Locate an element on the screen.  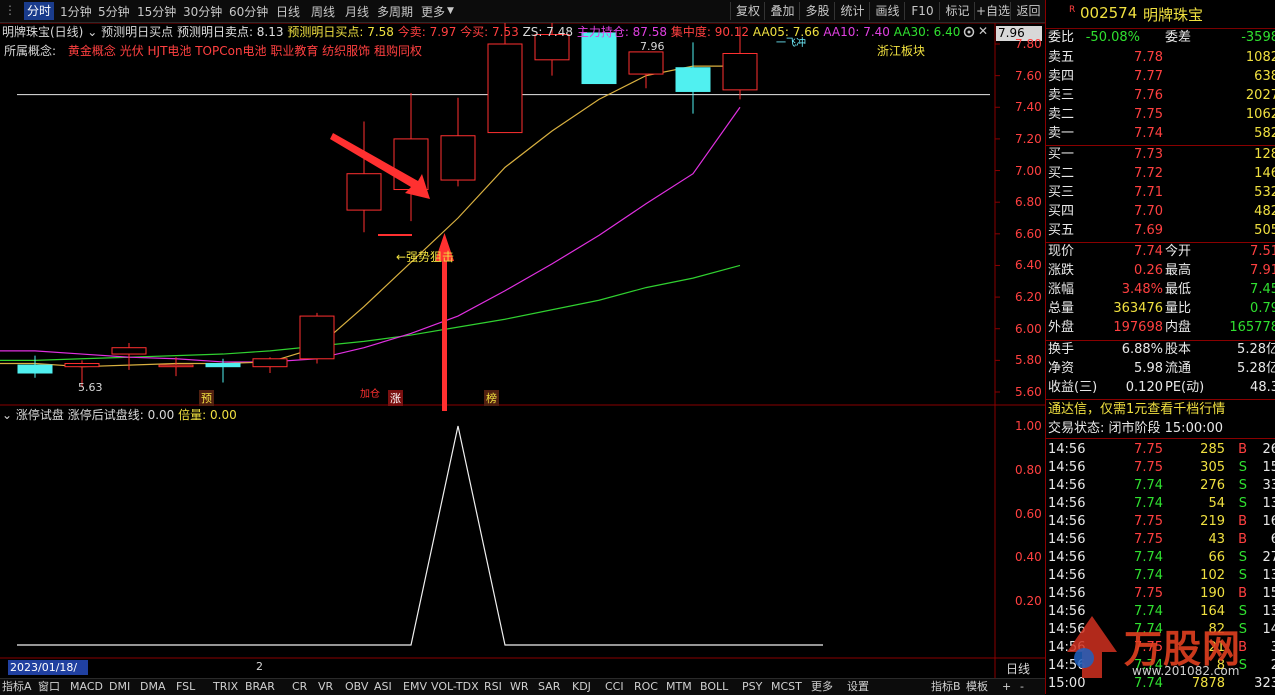
tool-button-6: 标记 is located at coordinates (957, 11).